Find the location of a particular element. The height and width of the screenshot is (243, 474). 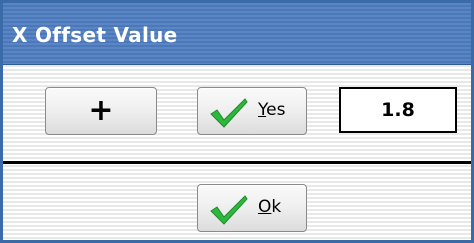

yes-mnemonic: Y is located at coordinates (262, 110).